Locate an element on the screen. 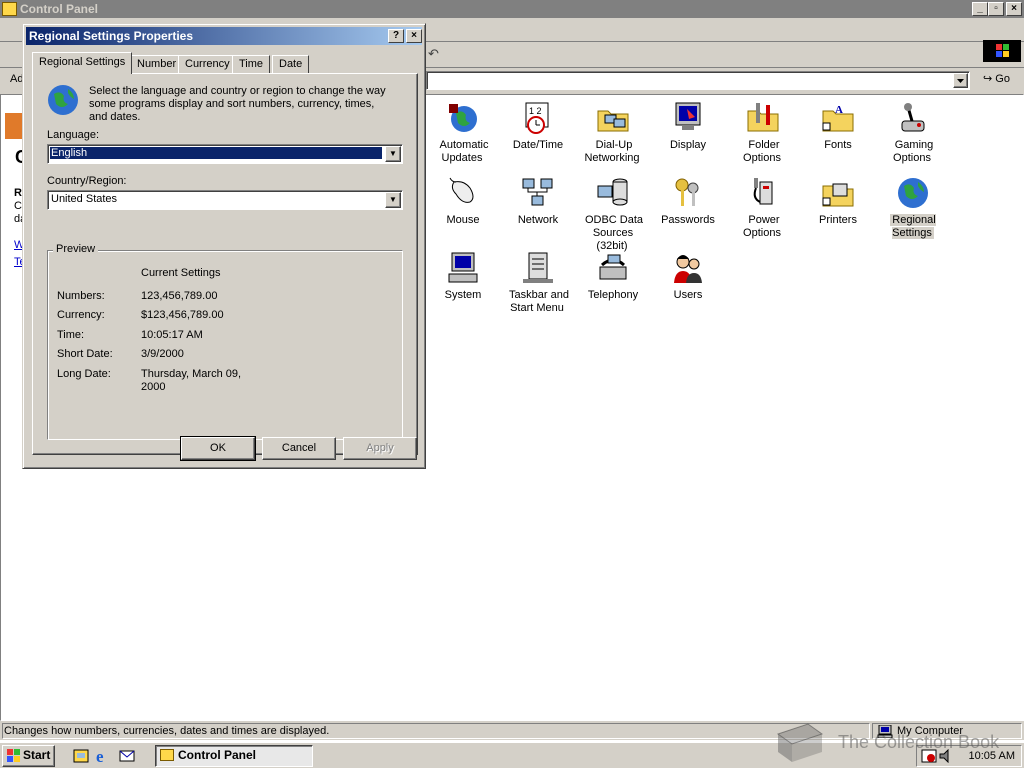 This screenshot has width=1024, height=768. users-icon is located at coordinates (688, 269).